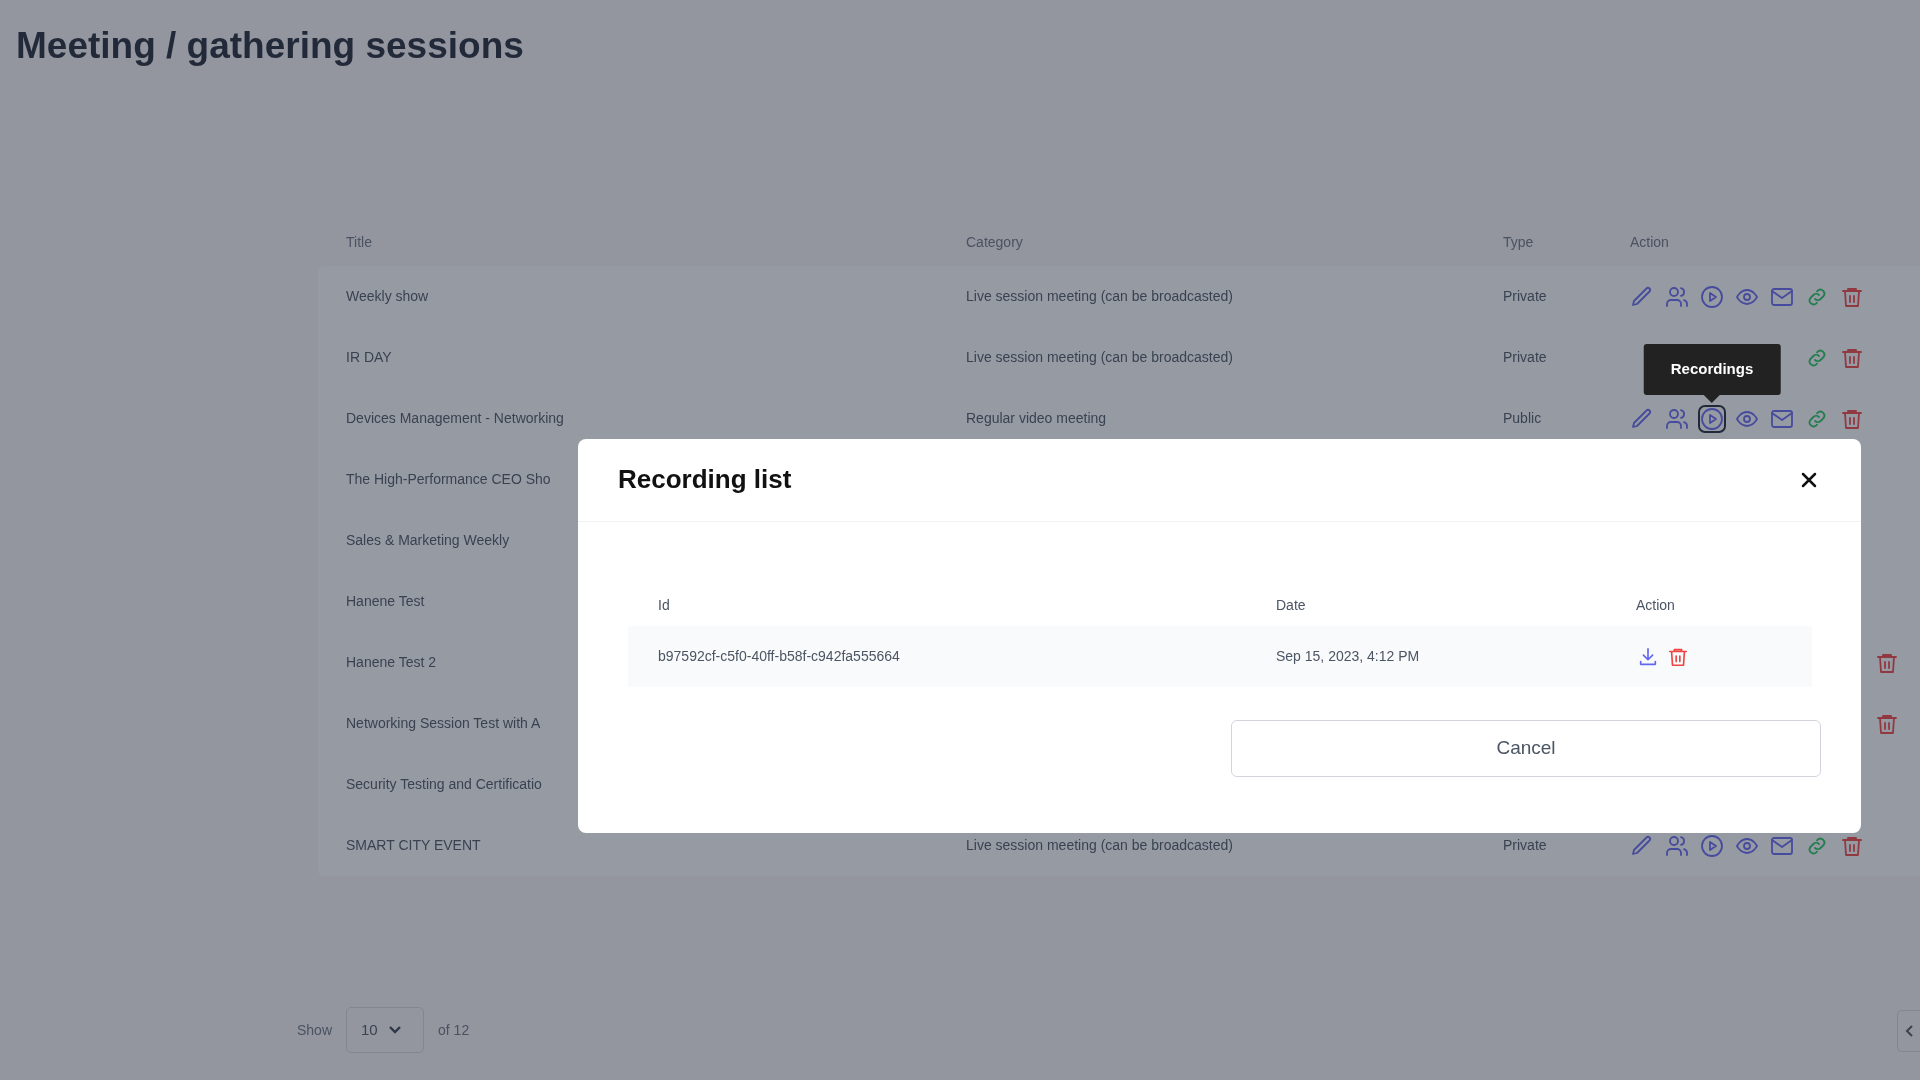  Describe the element at coordinates (994, 241) in the screenshot. I see `column-header: Category` at that location.